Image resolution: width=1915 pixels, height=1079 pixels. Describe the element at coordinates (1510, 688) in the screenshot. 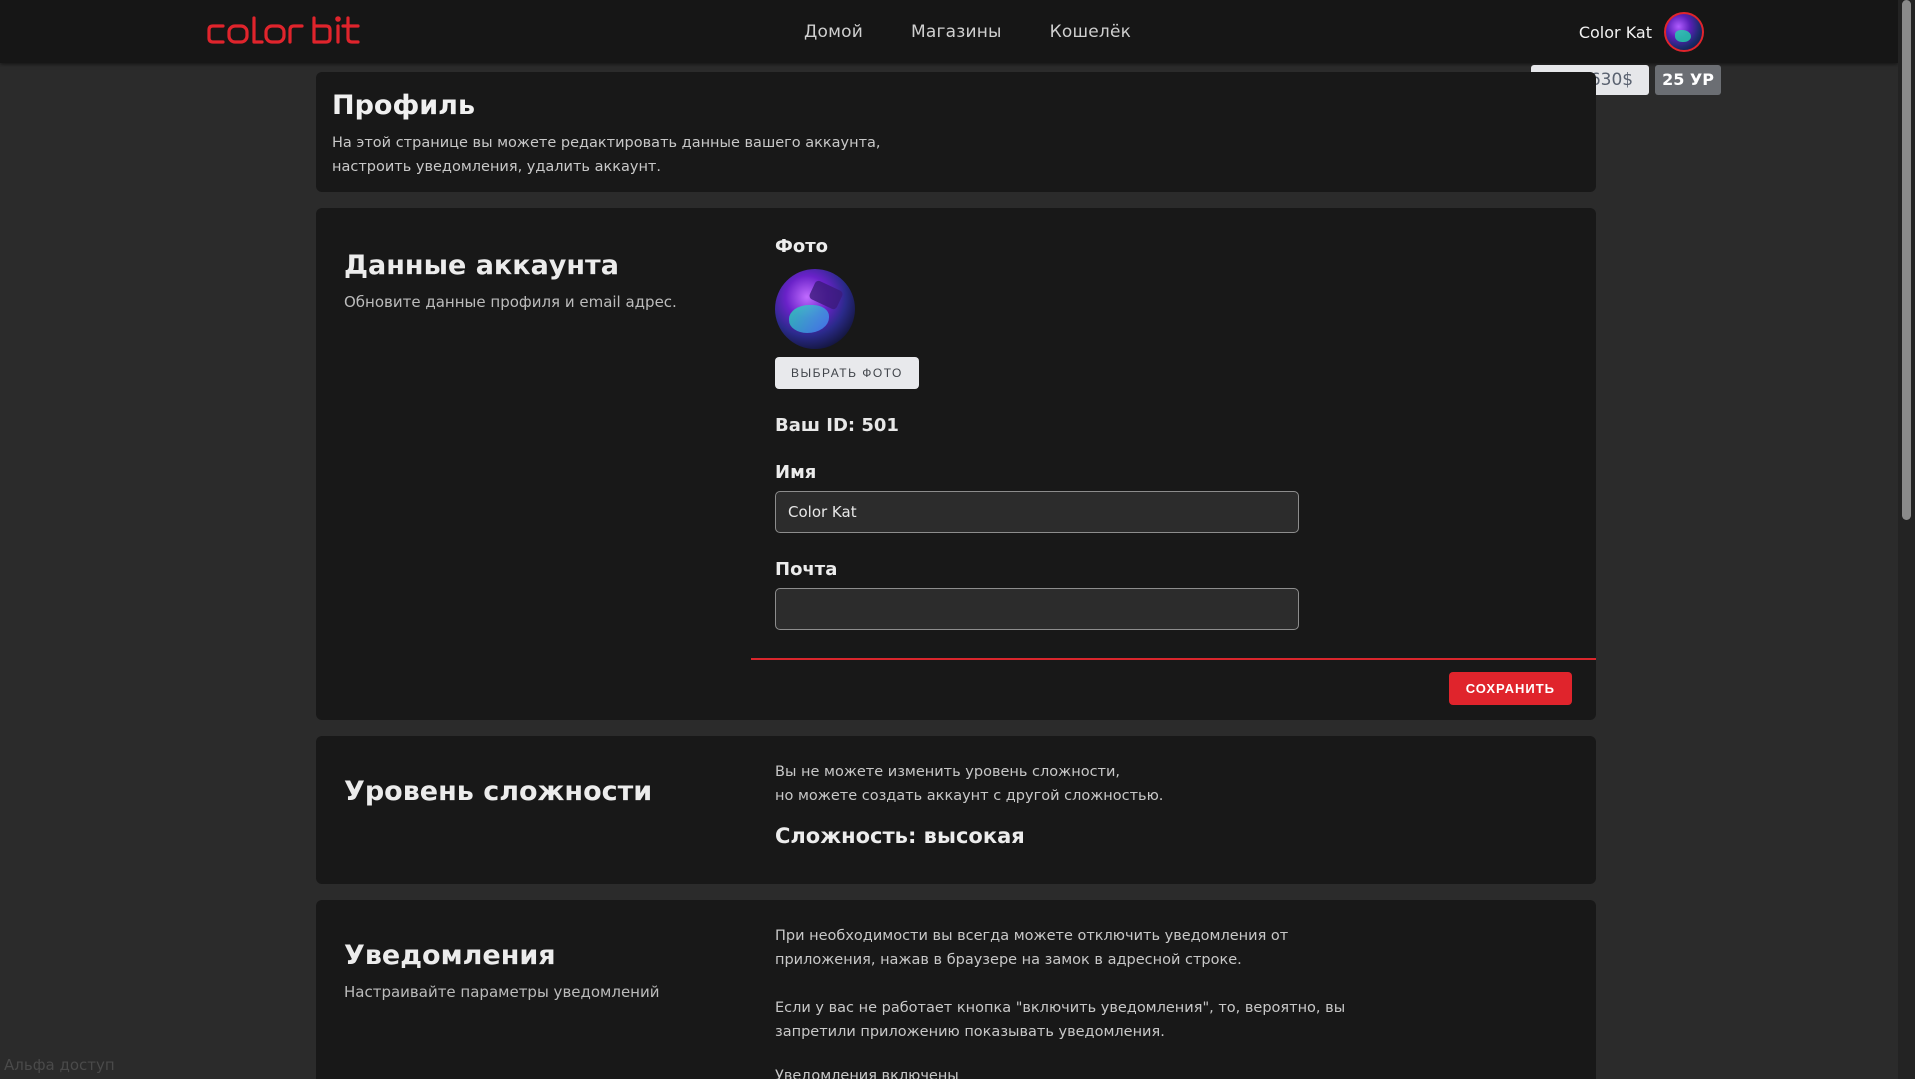

I see `save-button: СОХРАНИТЬ` at that location.